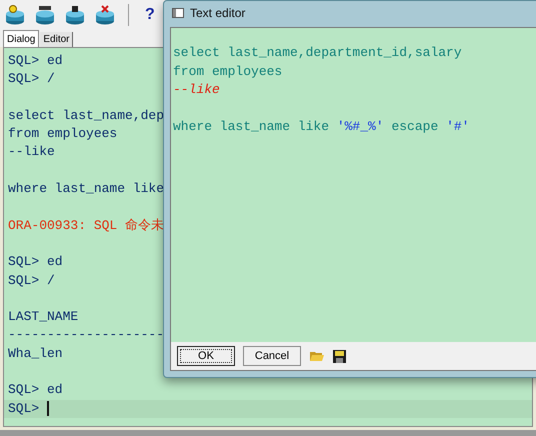 The width and height of the screenshot is (536, 436). What do you see at coordinates (85, 189) in the screenshot?
I see `console-line: where last_name like` at bounding box center [85, 189].